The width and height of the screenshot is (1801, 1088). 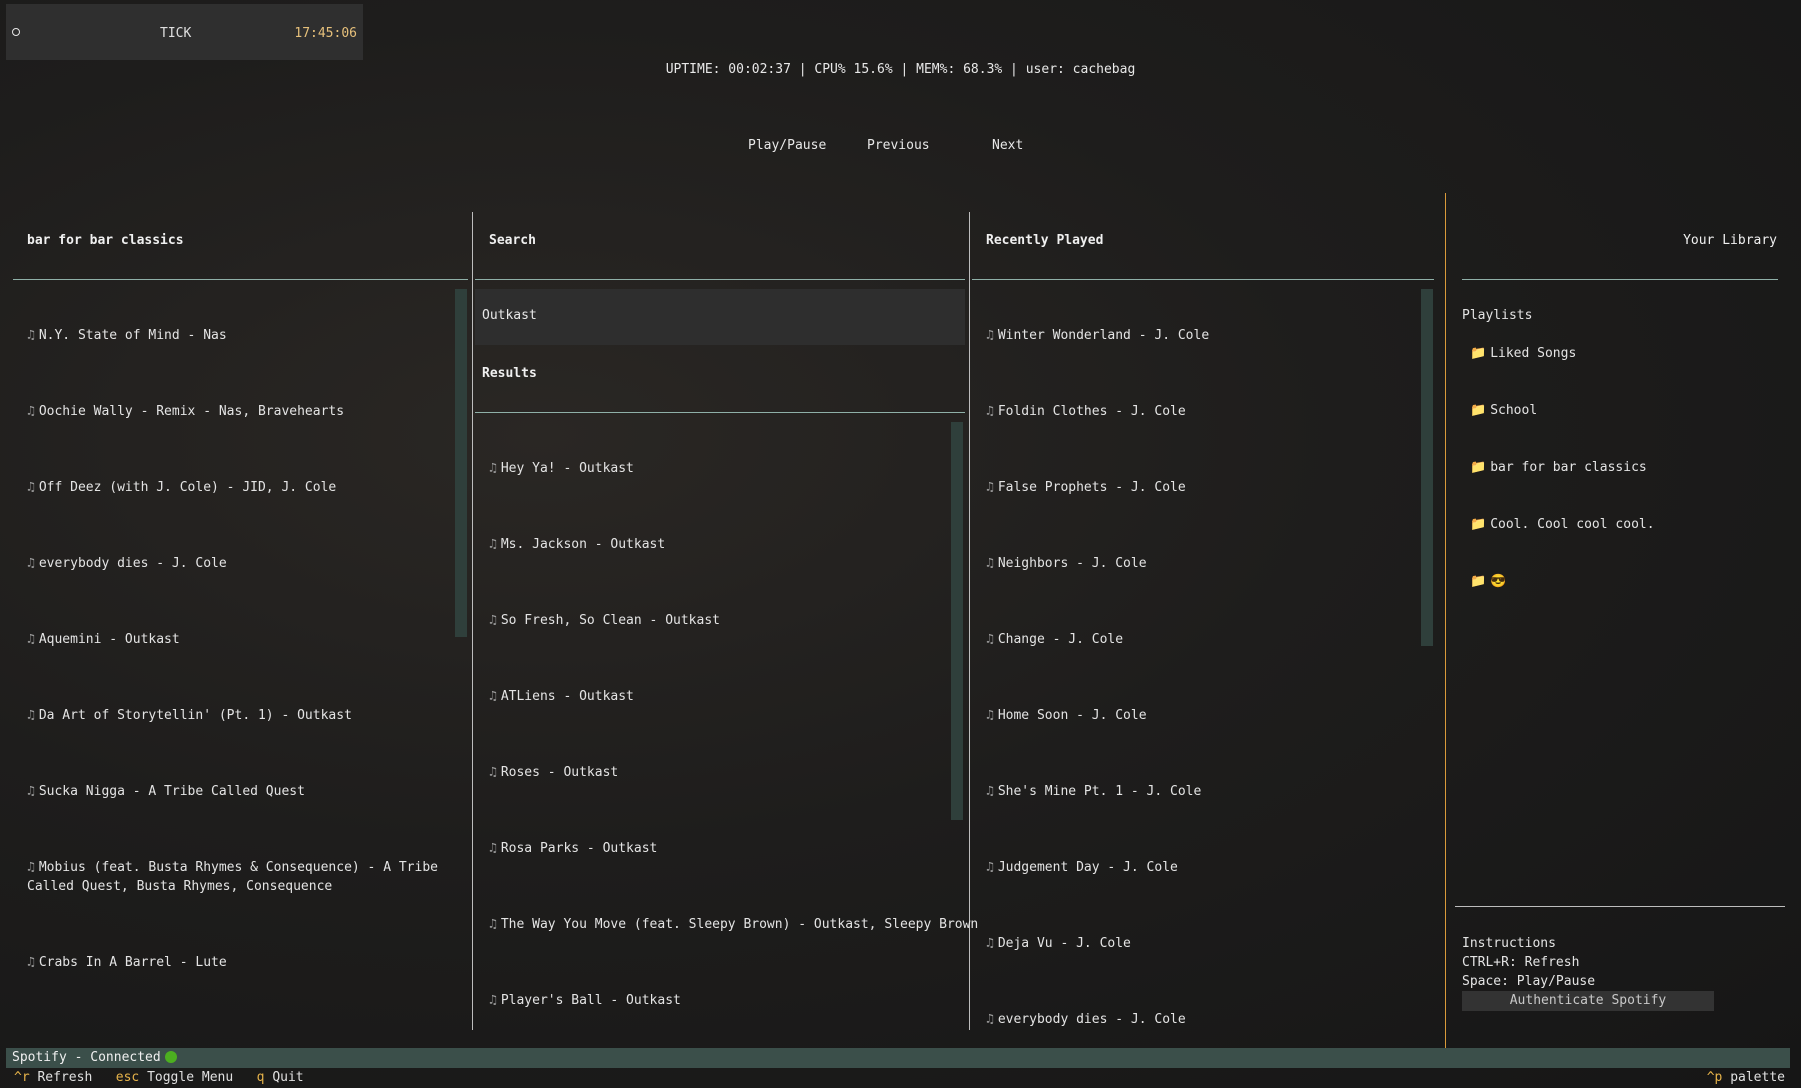 I want to click on playlist-label: Cool. Cool cool cool., so click(x=1572, y=524).